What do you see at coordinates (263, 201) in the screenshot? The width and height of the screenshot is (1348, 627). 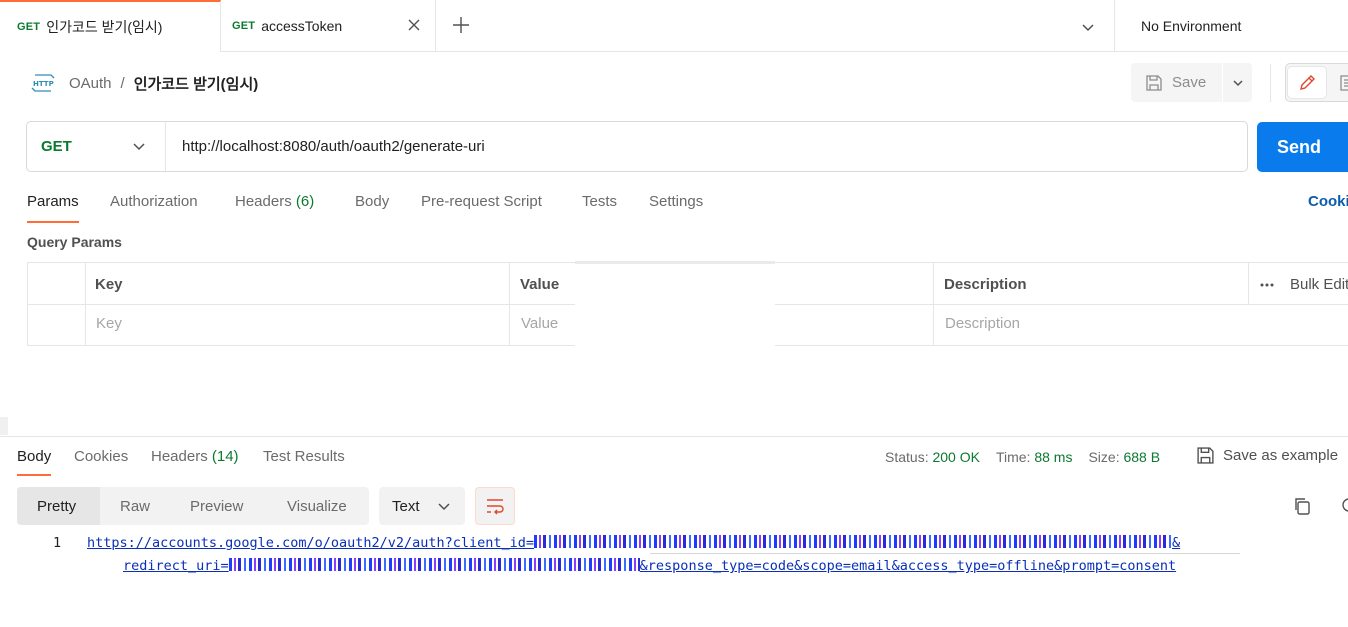 I see `tab-headers-label: Headers` at bounding box center [263, 201].